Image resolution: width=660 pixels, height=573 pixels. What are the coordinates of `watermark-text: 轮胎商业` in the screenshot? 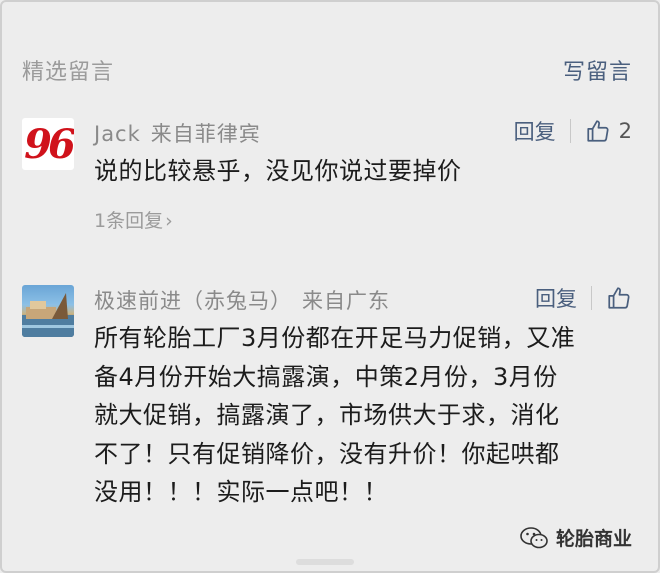 It's located at (593, 539).